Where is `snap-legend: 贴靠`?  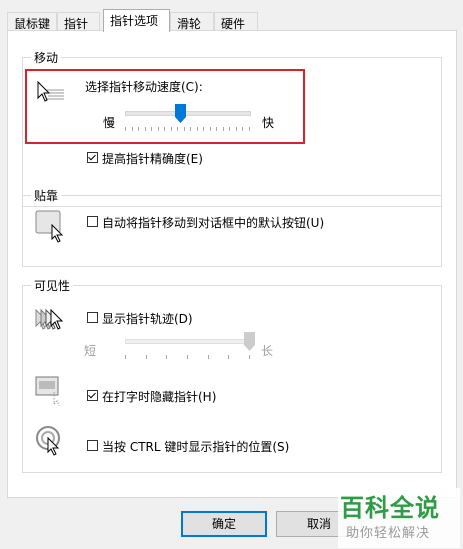
snap-legend: 贴靠 is located at coordinates (46, 195).